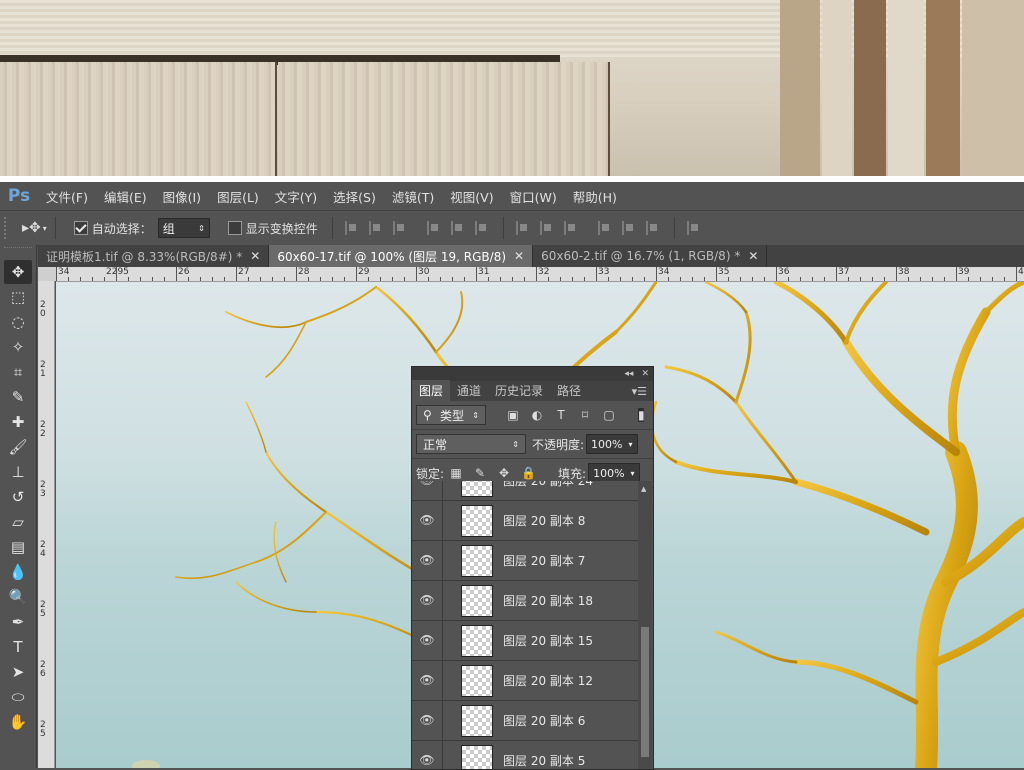 This screenshot has height=770, width=1024. Describe the element at coordinates (629, 228) in the screenshot. I see `distribute-hcenter-icon` at that location.